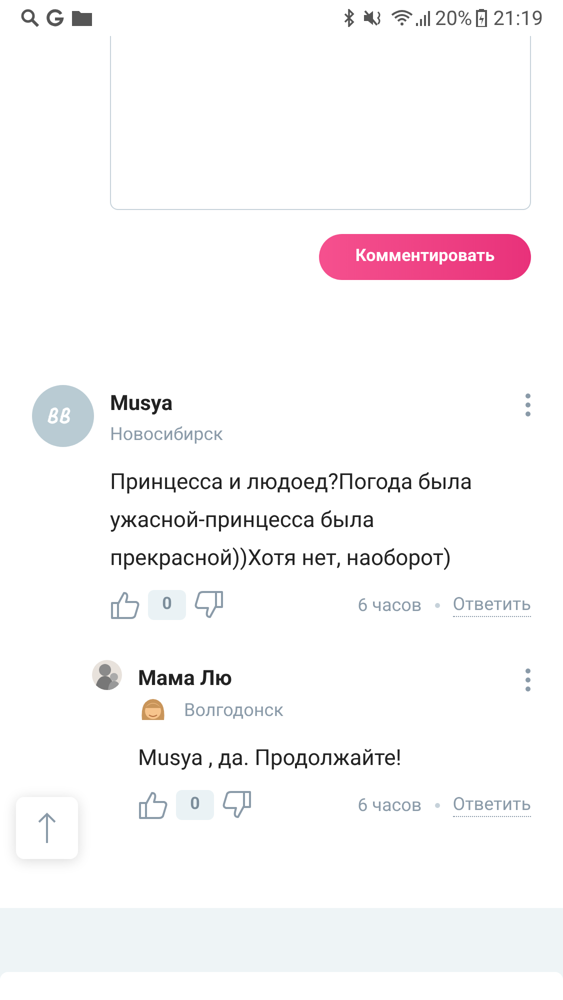 This screenshot has width=563, height=1000. What do you see at coordinates (166, 435) in the screenshot?
I see `city-label: Новосибирск` at bounding box center [166, 435].